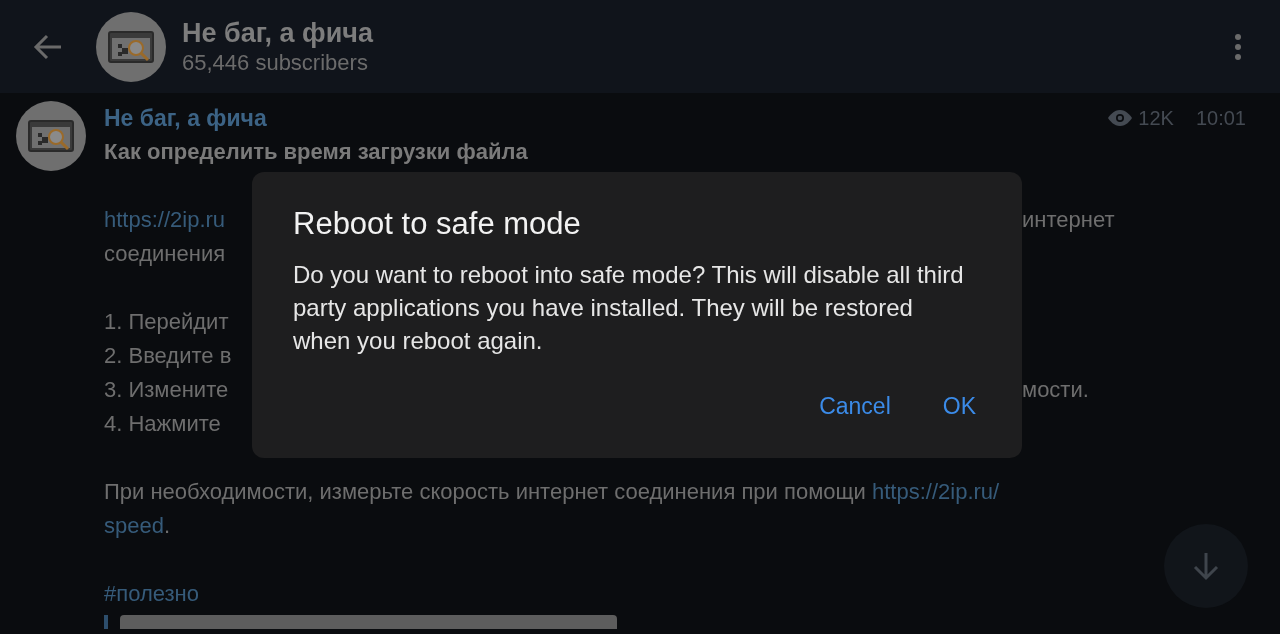  Describe the element at coordinates (167, 525) in the screenshot. I see `post-text: .` at that location.